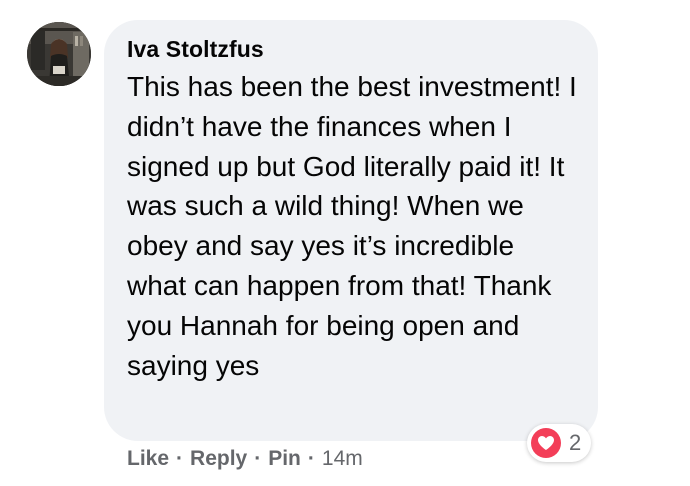 The image size is (690, 486). I want to click on reactions-badge: 2, so click(559, 443).